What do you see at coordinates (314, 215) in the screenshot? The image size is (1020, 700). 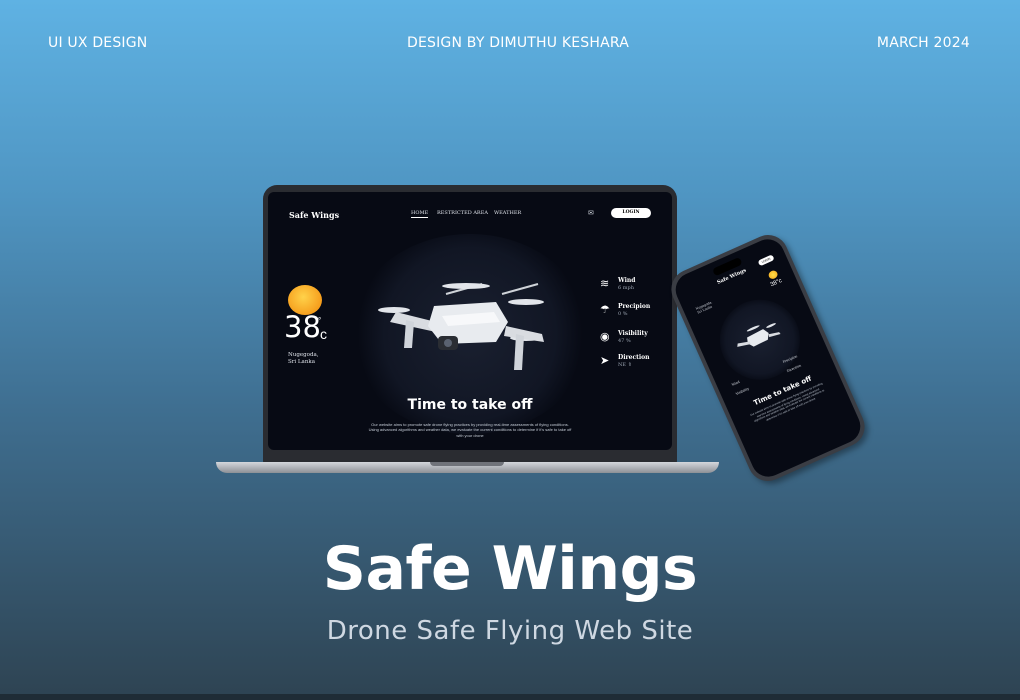 I see `site-brand: Safe Wings` at bounding box center [314, 215].